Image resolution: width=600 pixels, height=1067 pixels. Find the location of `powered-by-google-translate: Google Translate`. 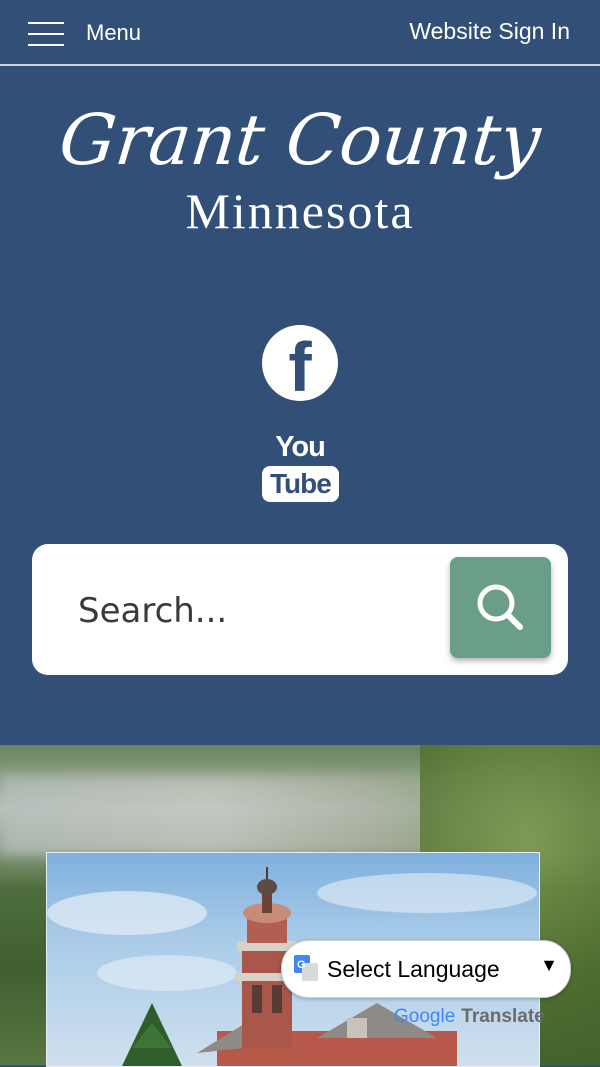

powered-by-google-translate: Google Translate is located at coordinates (469, 1017).